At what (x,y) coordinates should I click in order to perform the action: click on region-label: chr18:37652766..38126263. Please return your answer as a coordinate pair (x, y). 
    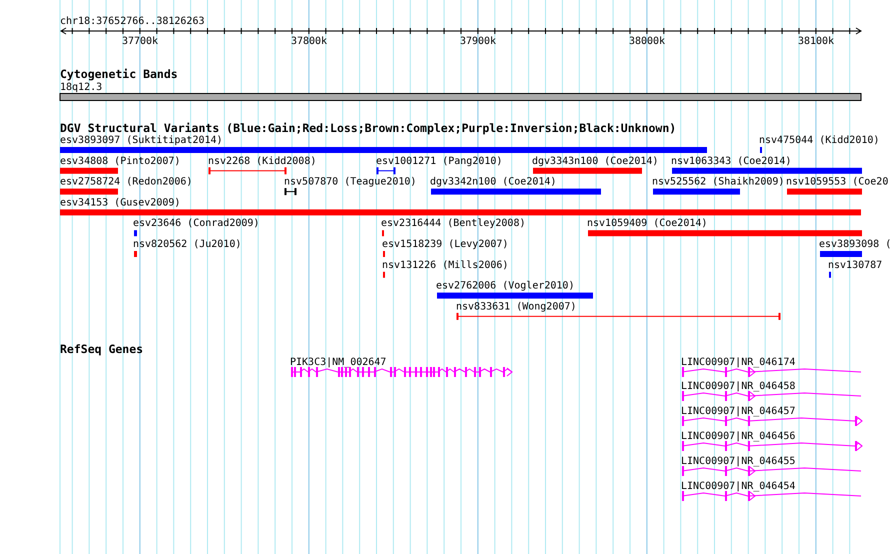
    Looking at the image, I should click on (132, 21).